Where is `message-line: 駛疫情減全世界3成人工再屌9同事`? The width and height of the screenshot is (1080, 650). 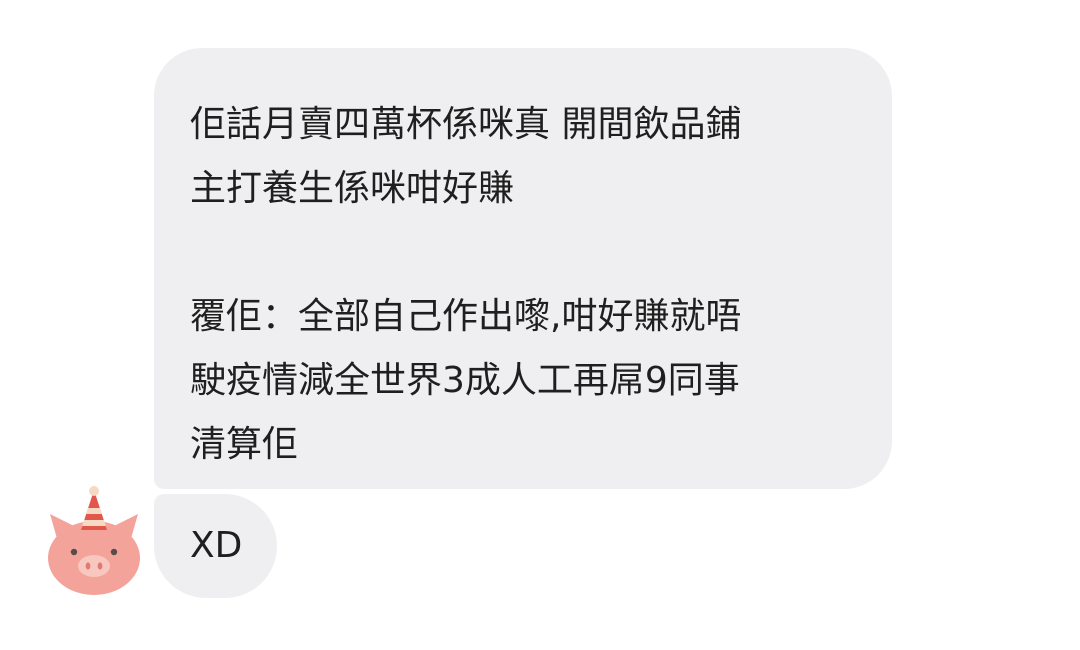 message-line: 駛疫情減全世界3成人工再屌9同事 is located at coordinates (465, 380).